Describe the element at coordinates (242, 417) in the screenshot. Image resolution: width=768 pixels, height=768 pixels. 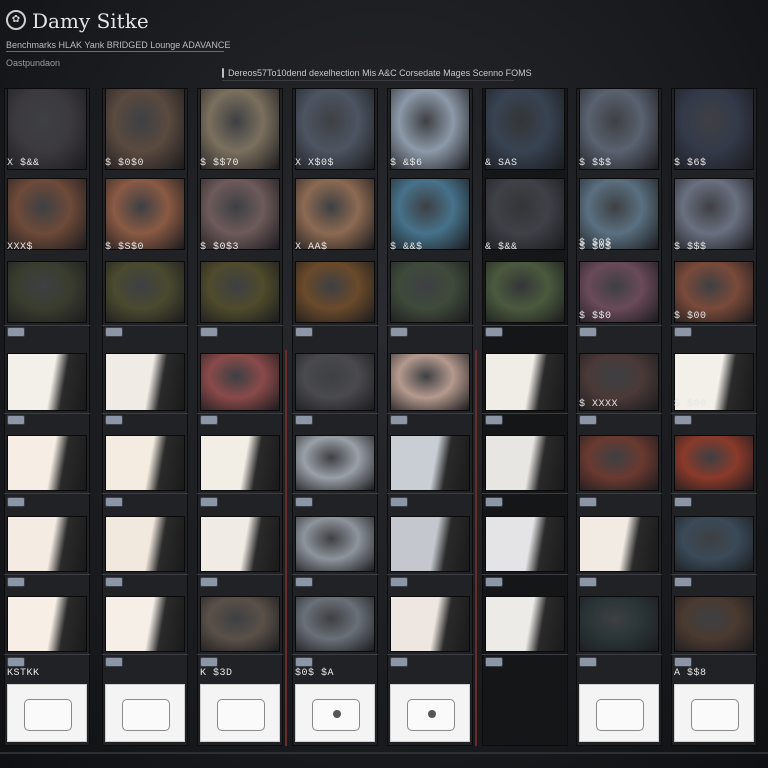
I see `gallery-column: $ $$70 $ $0$3 K $3D` at that location.